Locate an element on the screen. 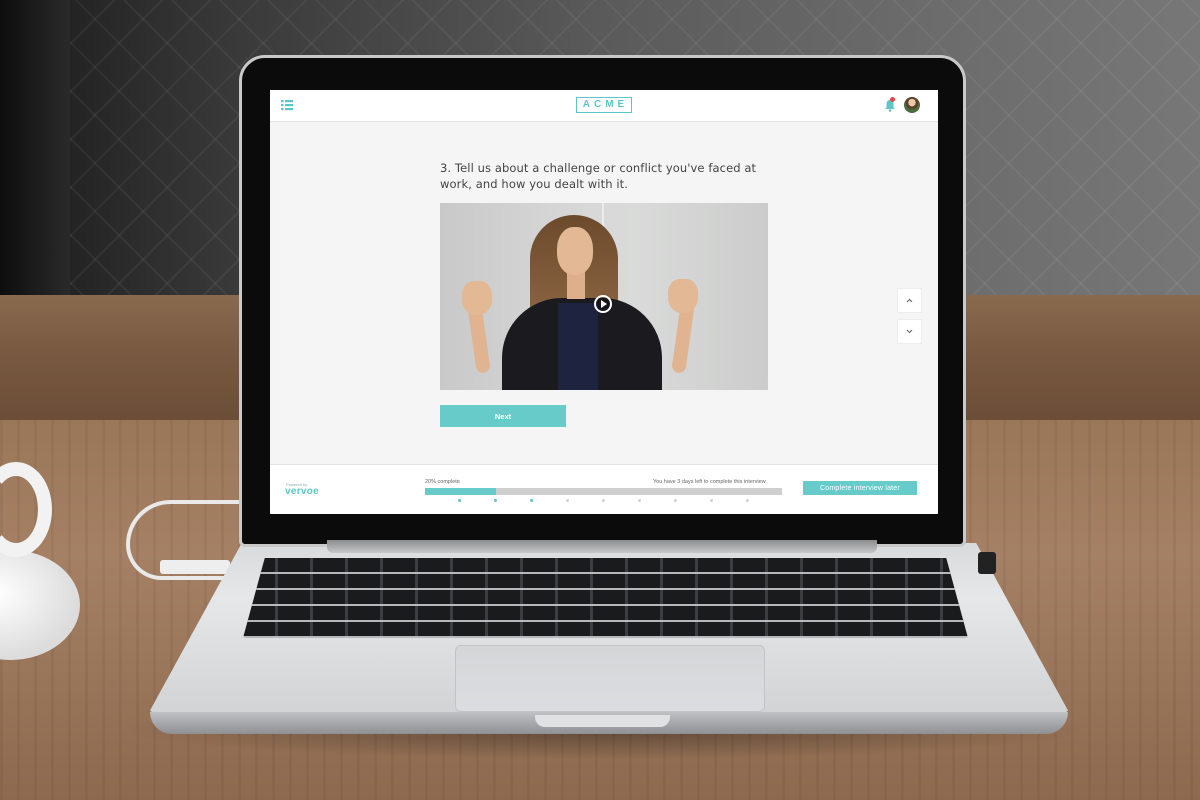 This screenshot has width=1200, height=800. laptop-hinge is located at coordinates (602, 546).